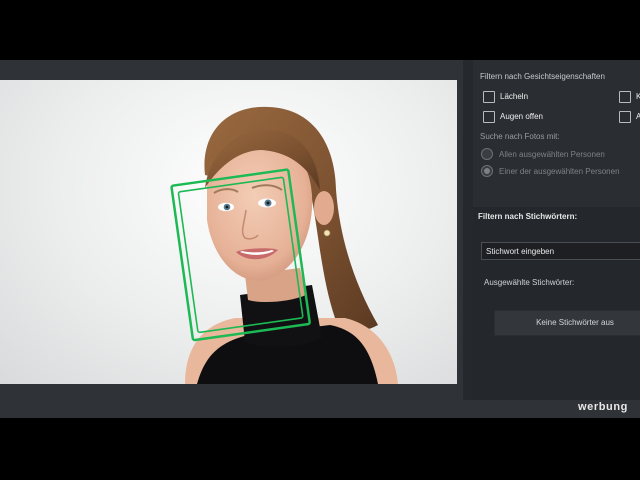 This screenshot has width=640, height=480. Describe the element at coordinates (602, 407) in the screenshot. I see `watermark-label: werbung` at that location.